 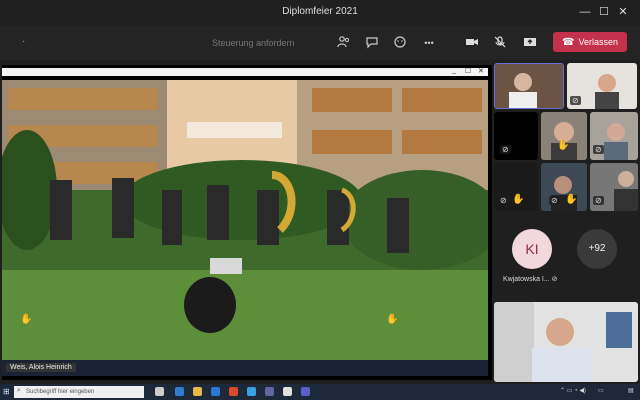 What do you see at coordinates (532, 249) in the screenshot?
I see `avatar: KI` at bounding box center [532, 249].